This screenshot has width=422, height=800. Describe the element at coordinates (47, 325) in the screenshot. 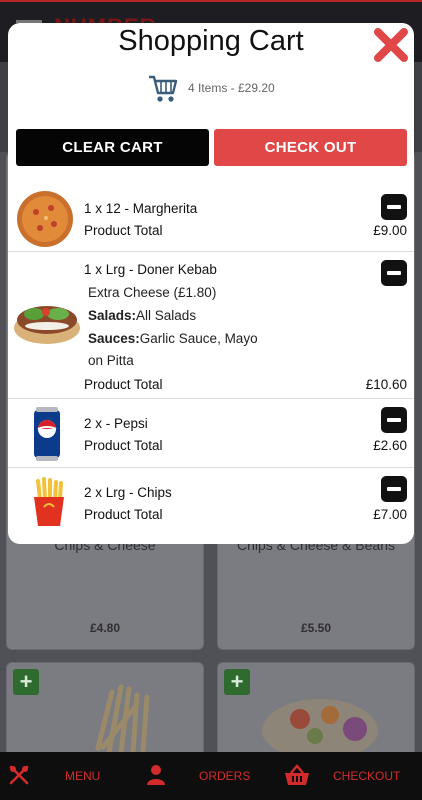

I see `kebab-image` at that location.